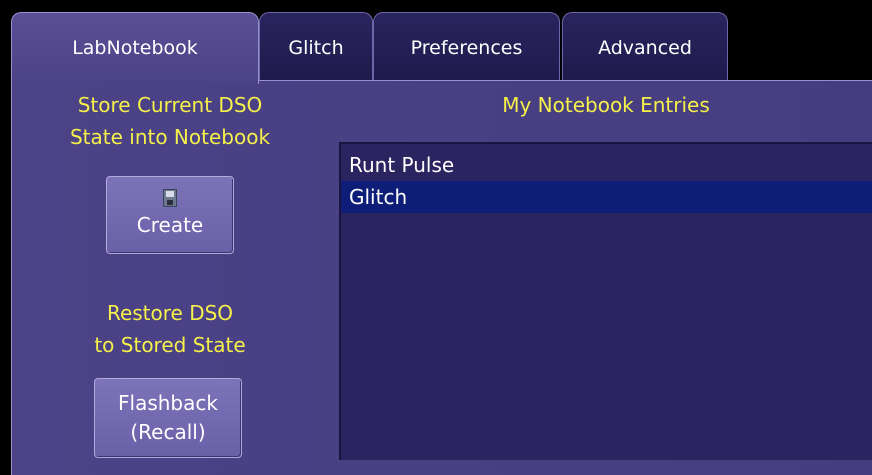  I want to click on tab-preferences: Preferences, so click(466, 47).